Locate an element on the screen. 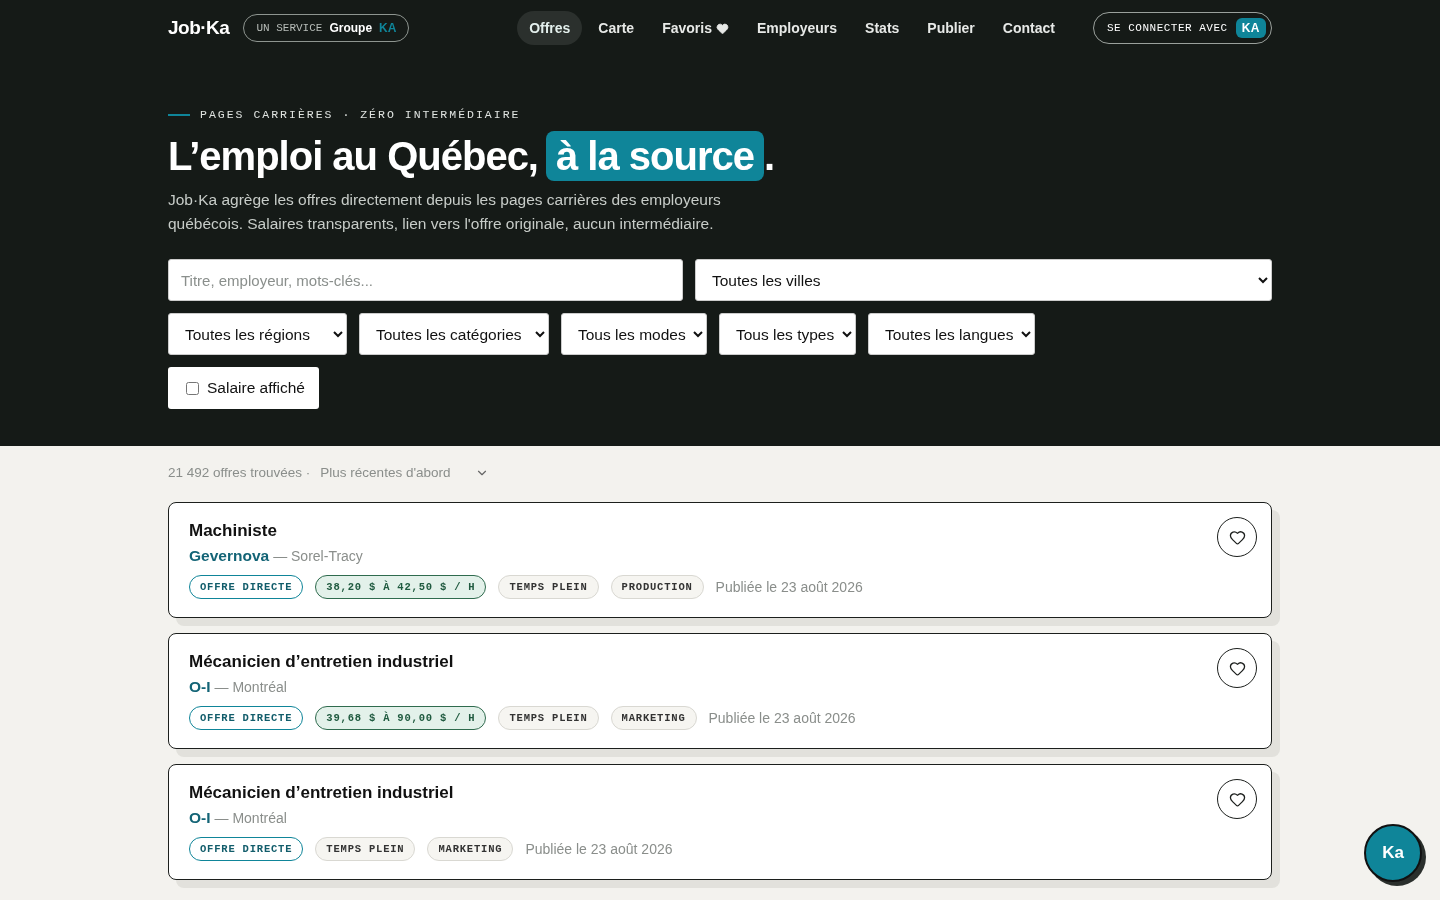 The image size is (1440, 900). nav-link: Contact is located at coordinates (1028, 28).